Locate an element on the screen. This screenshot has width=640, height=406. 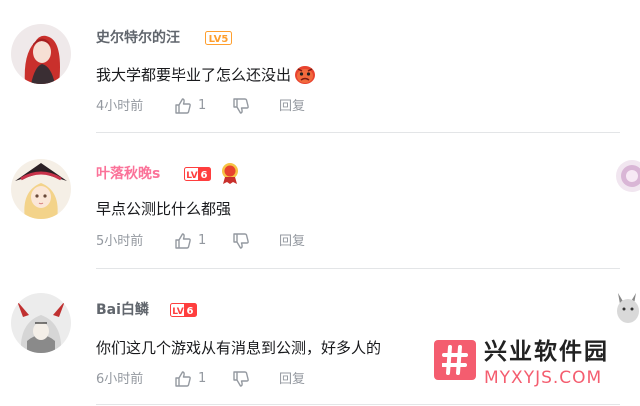
comment-text: 你们这几个游戏从有消息到公测，好多人的 is located at coordinates (239, 348).